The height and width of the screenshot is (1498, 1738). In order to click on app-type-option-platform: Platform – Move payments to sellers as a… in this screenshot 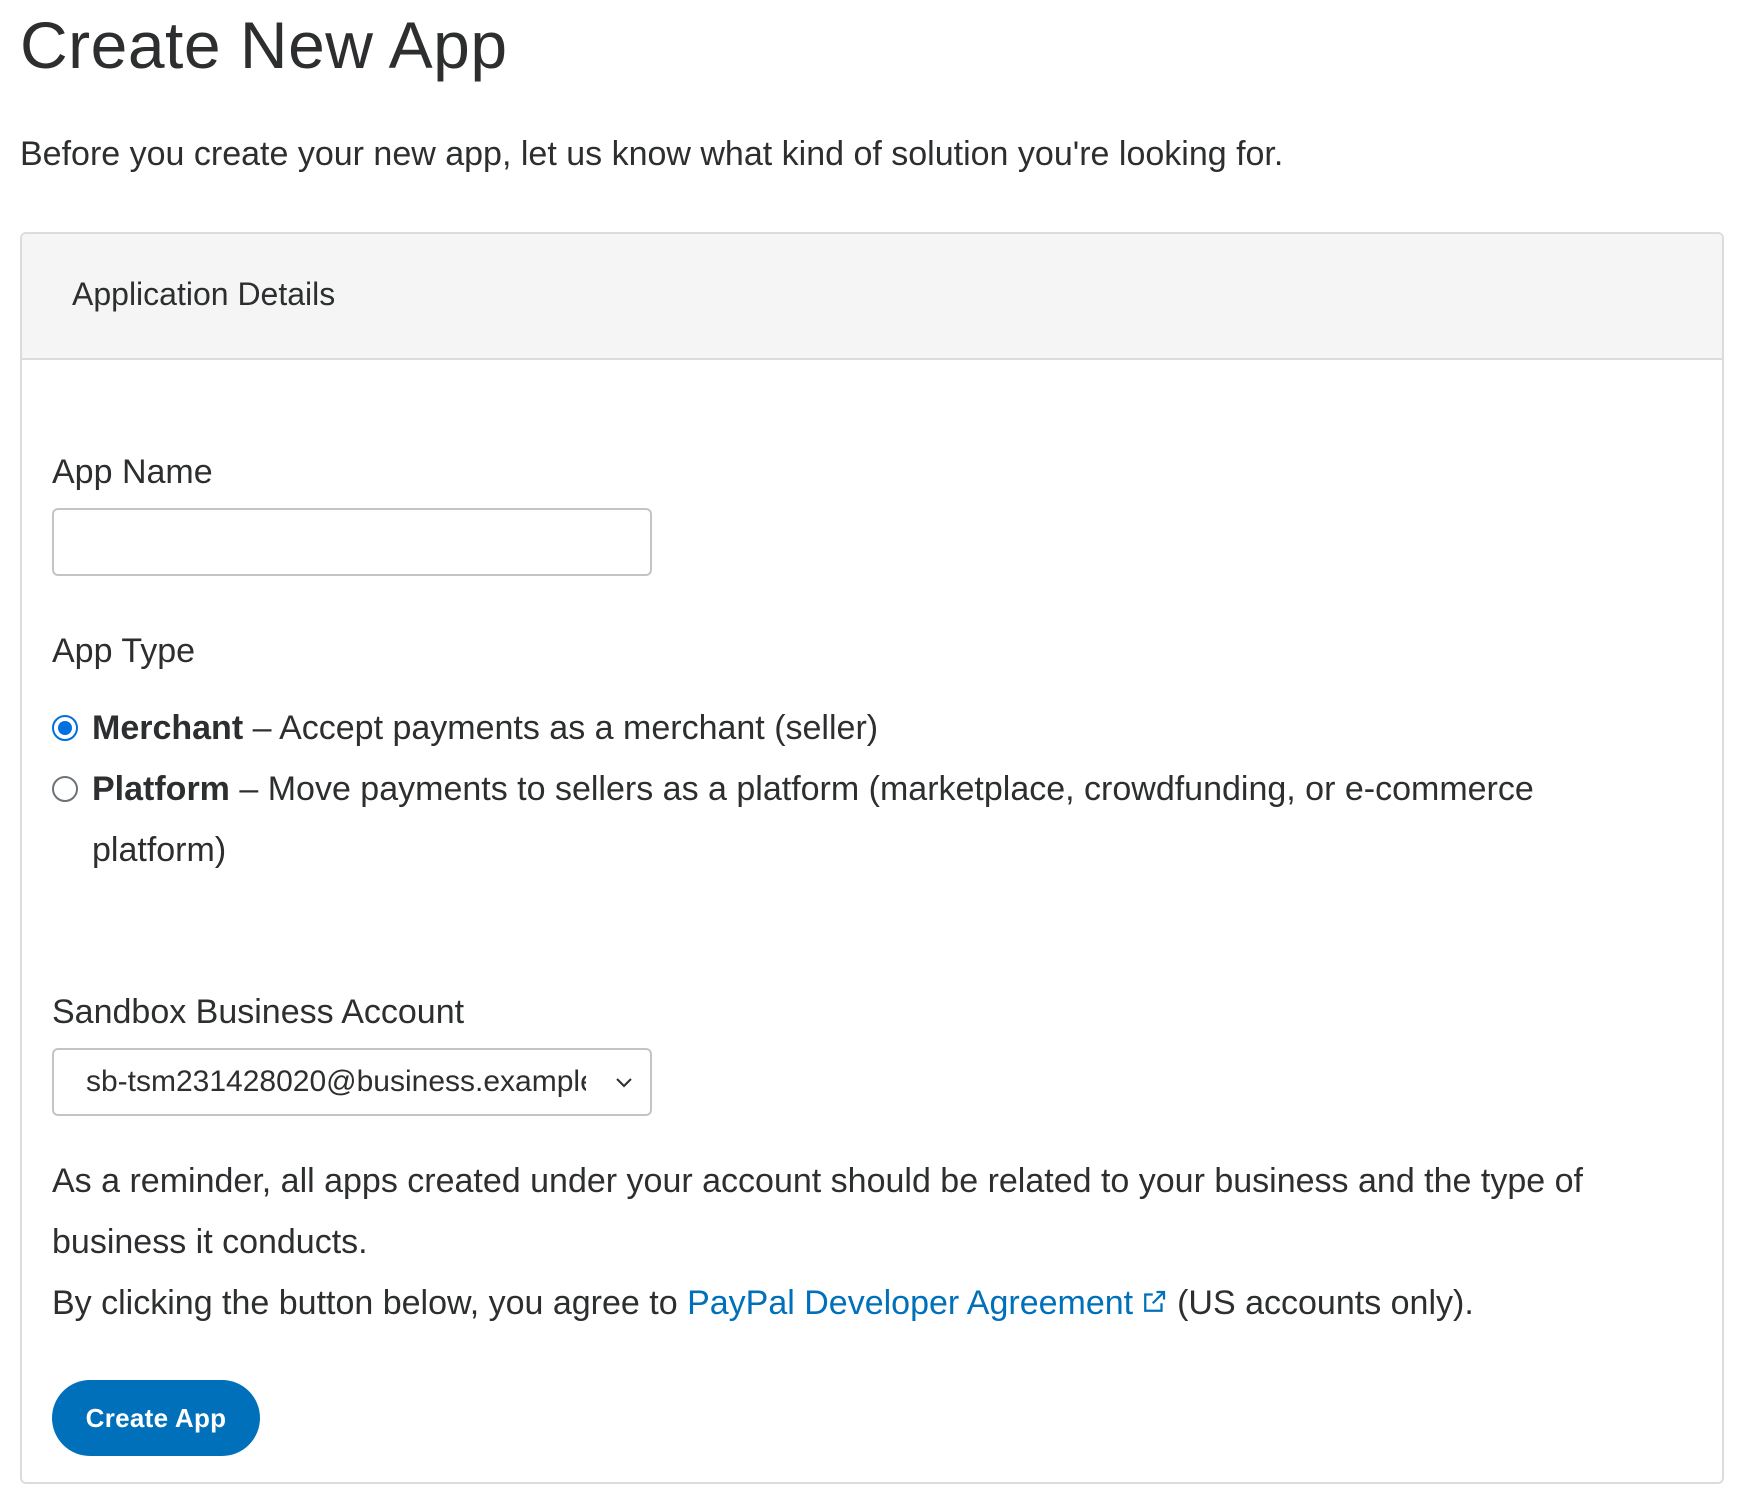, I will do `click(832, 820)`.